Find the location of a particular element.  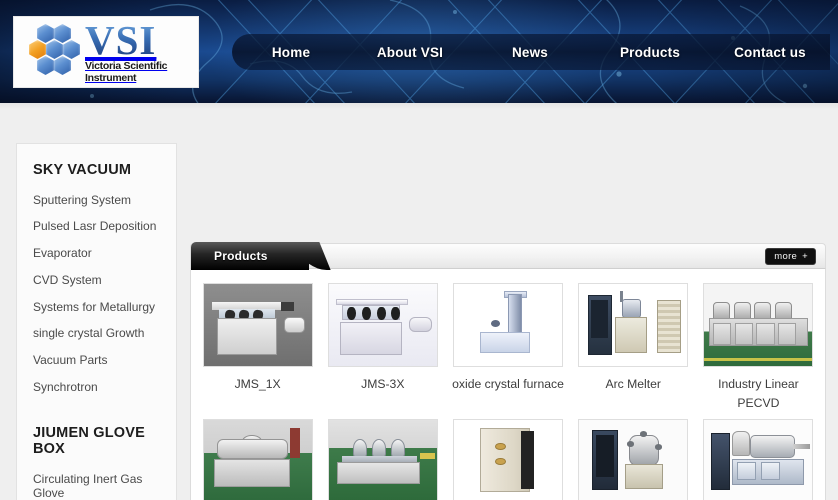

nav-news: News is located at coordinates (530, 52).